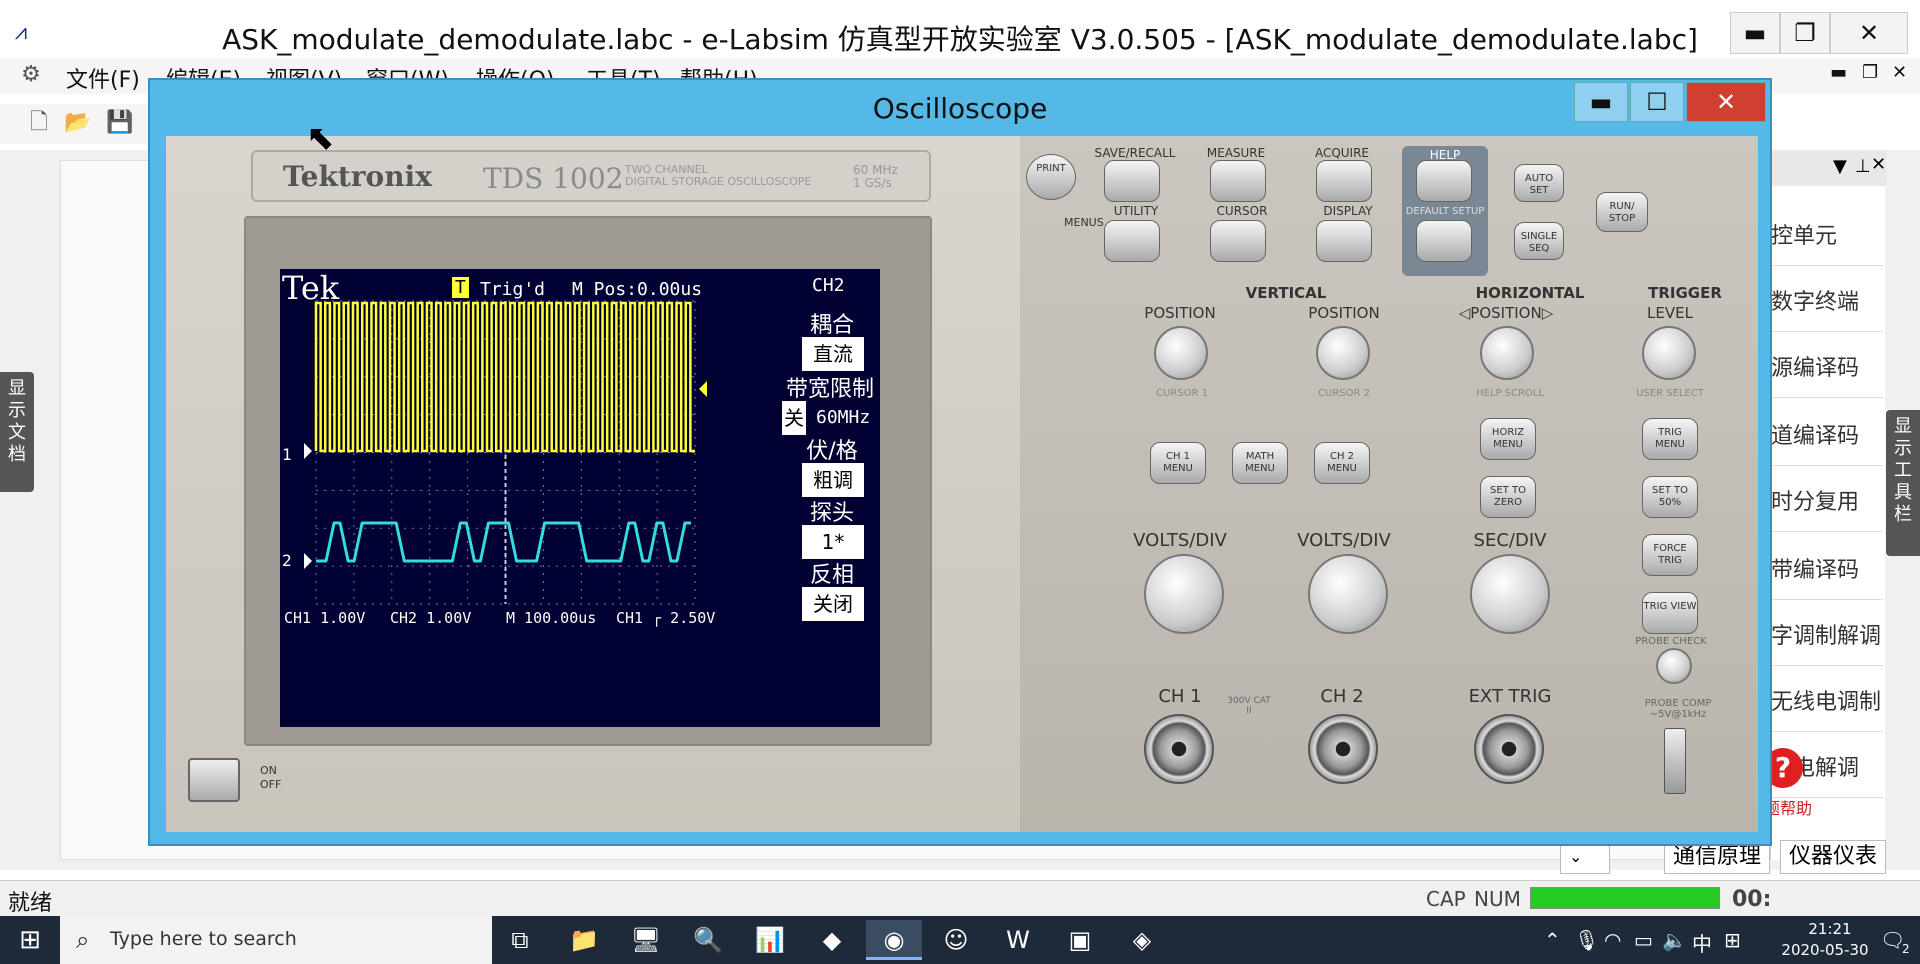 Image resolution: width=1920 pixels, height=964 pixels. Describe the element at coordinates (1238, 181) in the screenshot. I see `measure-button` at that location.